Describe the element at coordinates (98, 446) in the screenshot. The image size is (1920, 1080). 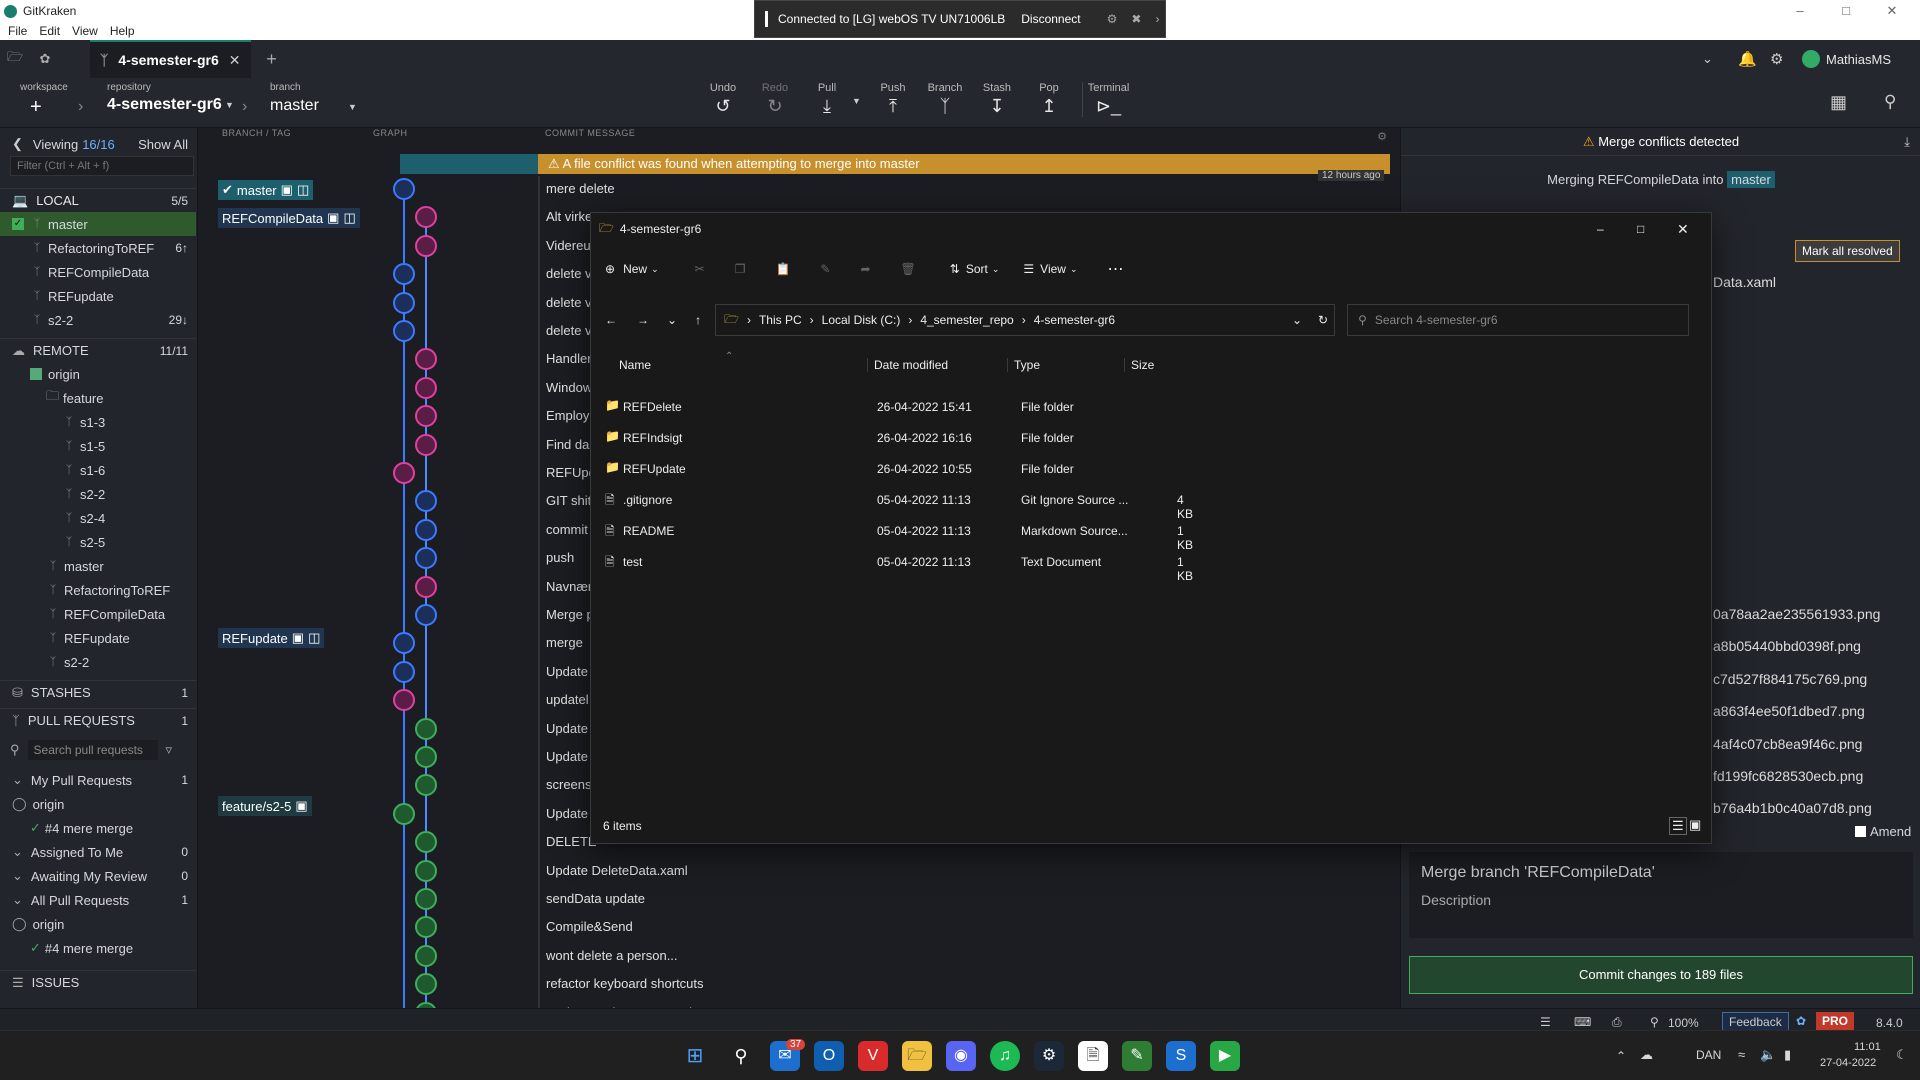
I see `remote-branch: ᛉ s1-5` at that location.